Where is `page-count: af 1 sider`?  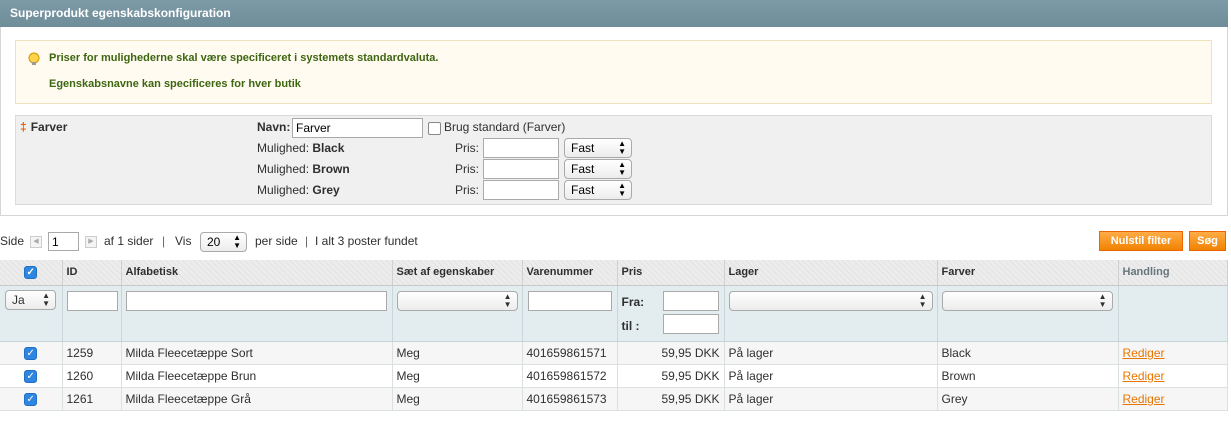
page-count: af 1 sider is located at coordinates (129, 241).